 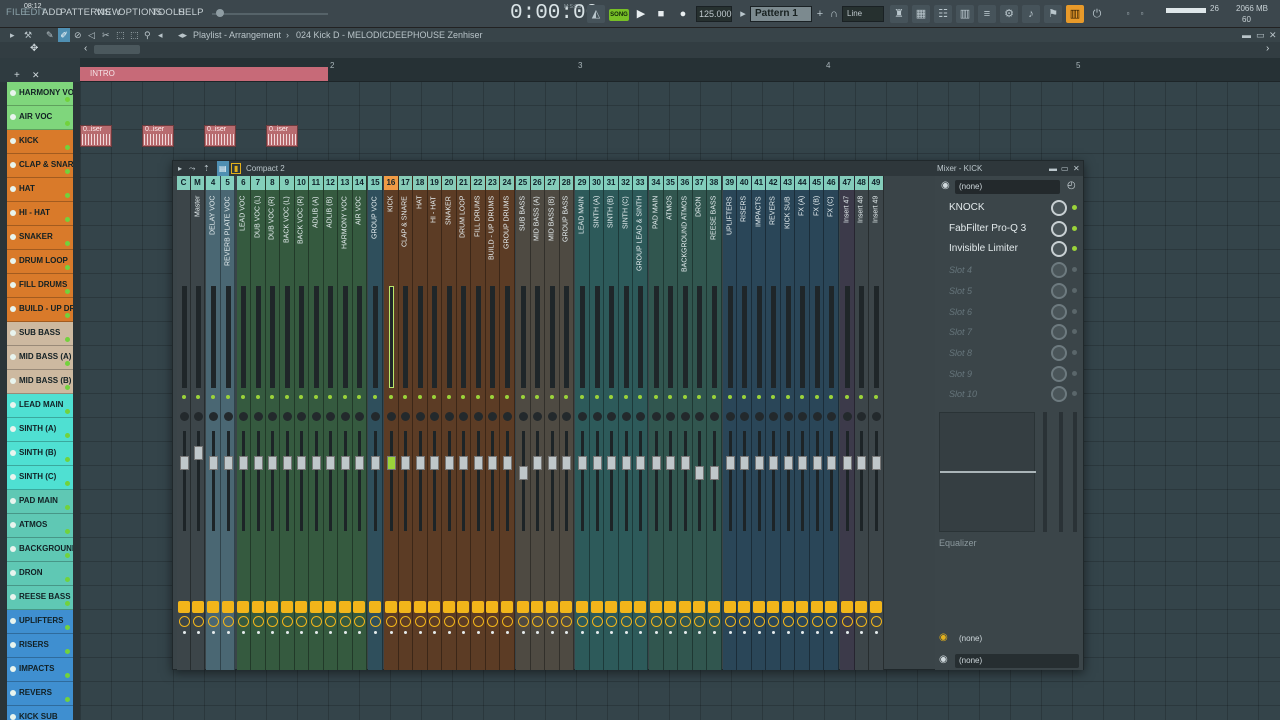 I want to click on add-pattern-icon: +, so click(x=820, y=14).